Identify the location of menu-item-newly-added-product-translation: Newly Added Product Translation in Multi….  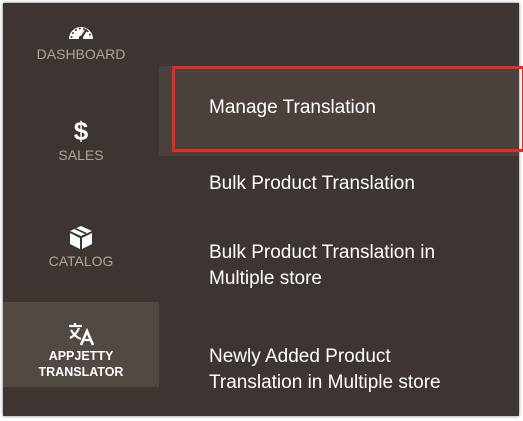
(339, 370).